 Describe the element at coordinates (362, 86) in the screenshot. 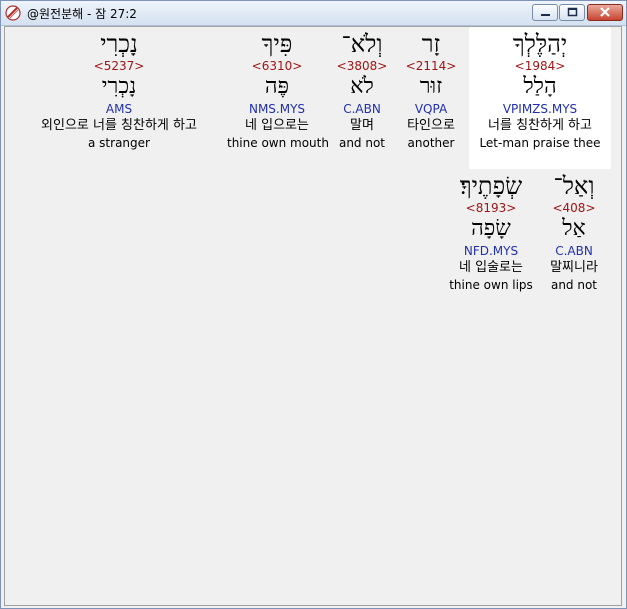

I see `hebrew-lemma: לֹא` at that location.